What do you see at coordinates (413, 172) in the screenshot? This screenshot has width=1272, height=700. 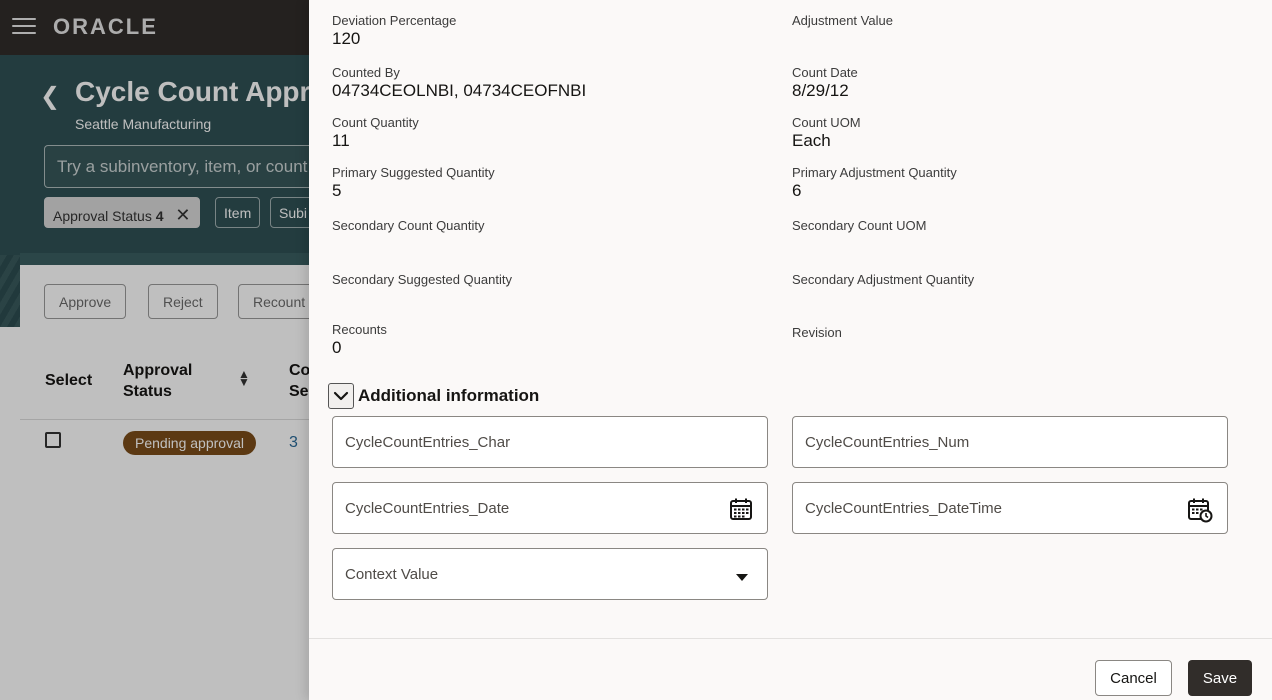 I see `primary-suggested-quantity-label: Primary Suggested Quantity` at bounding box center [413, 172].